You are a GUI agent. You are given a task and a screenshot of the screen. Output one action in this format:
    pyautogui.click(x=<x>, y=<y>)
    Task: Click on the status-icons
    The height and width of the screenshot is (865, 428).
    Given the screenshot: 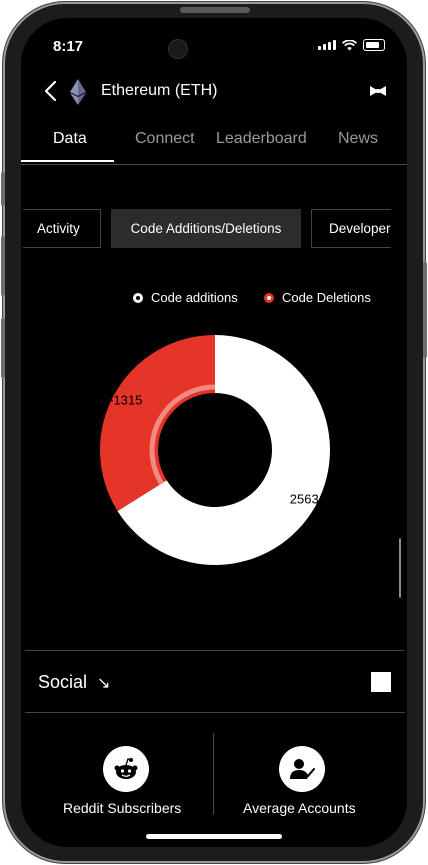 What is the action you would take?
    pyautogui.click(x=351, y=45)
    